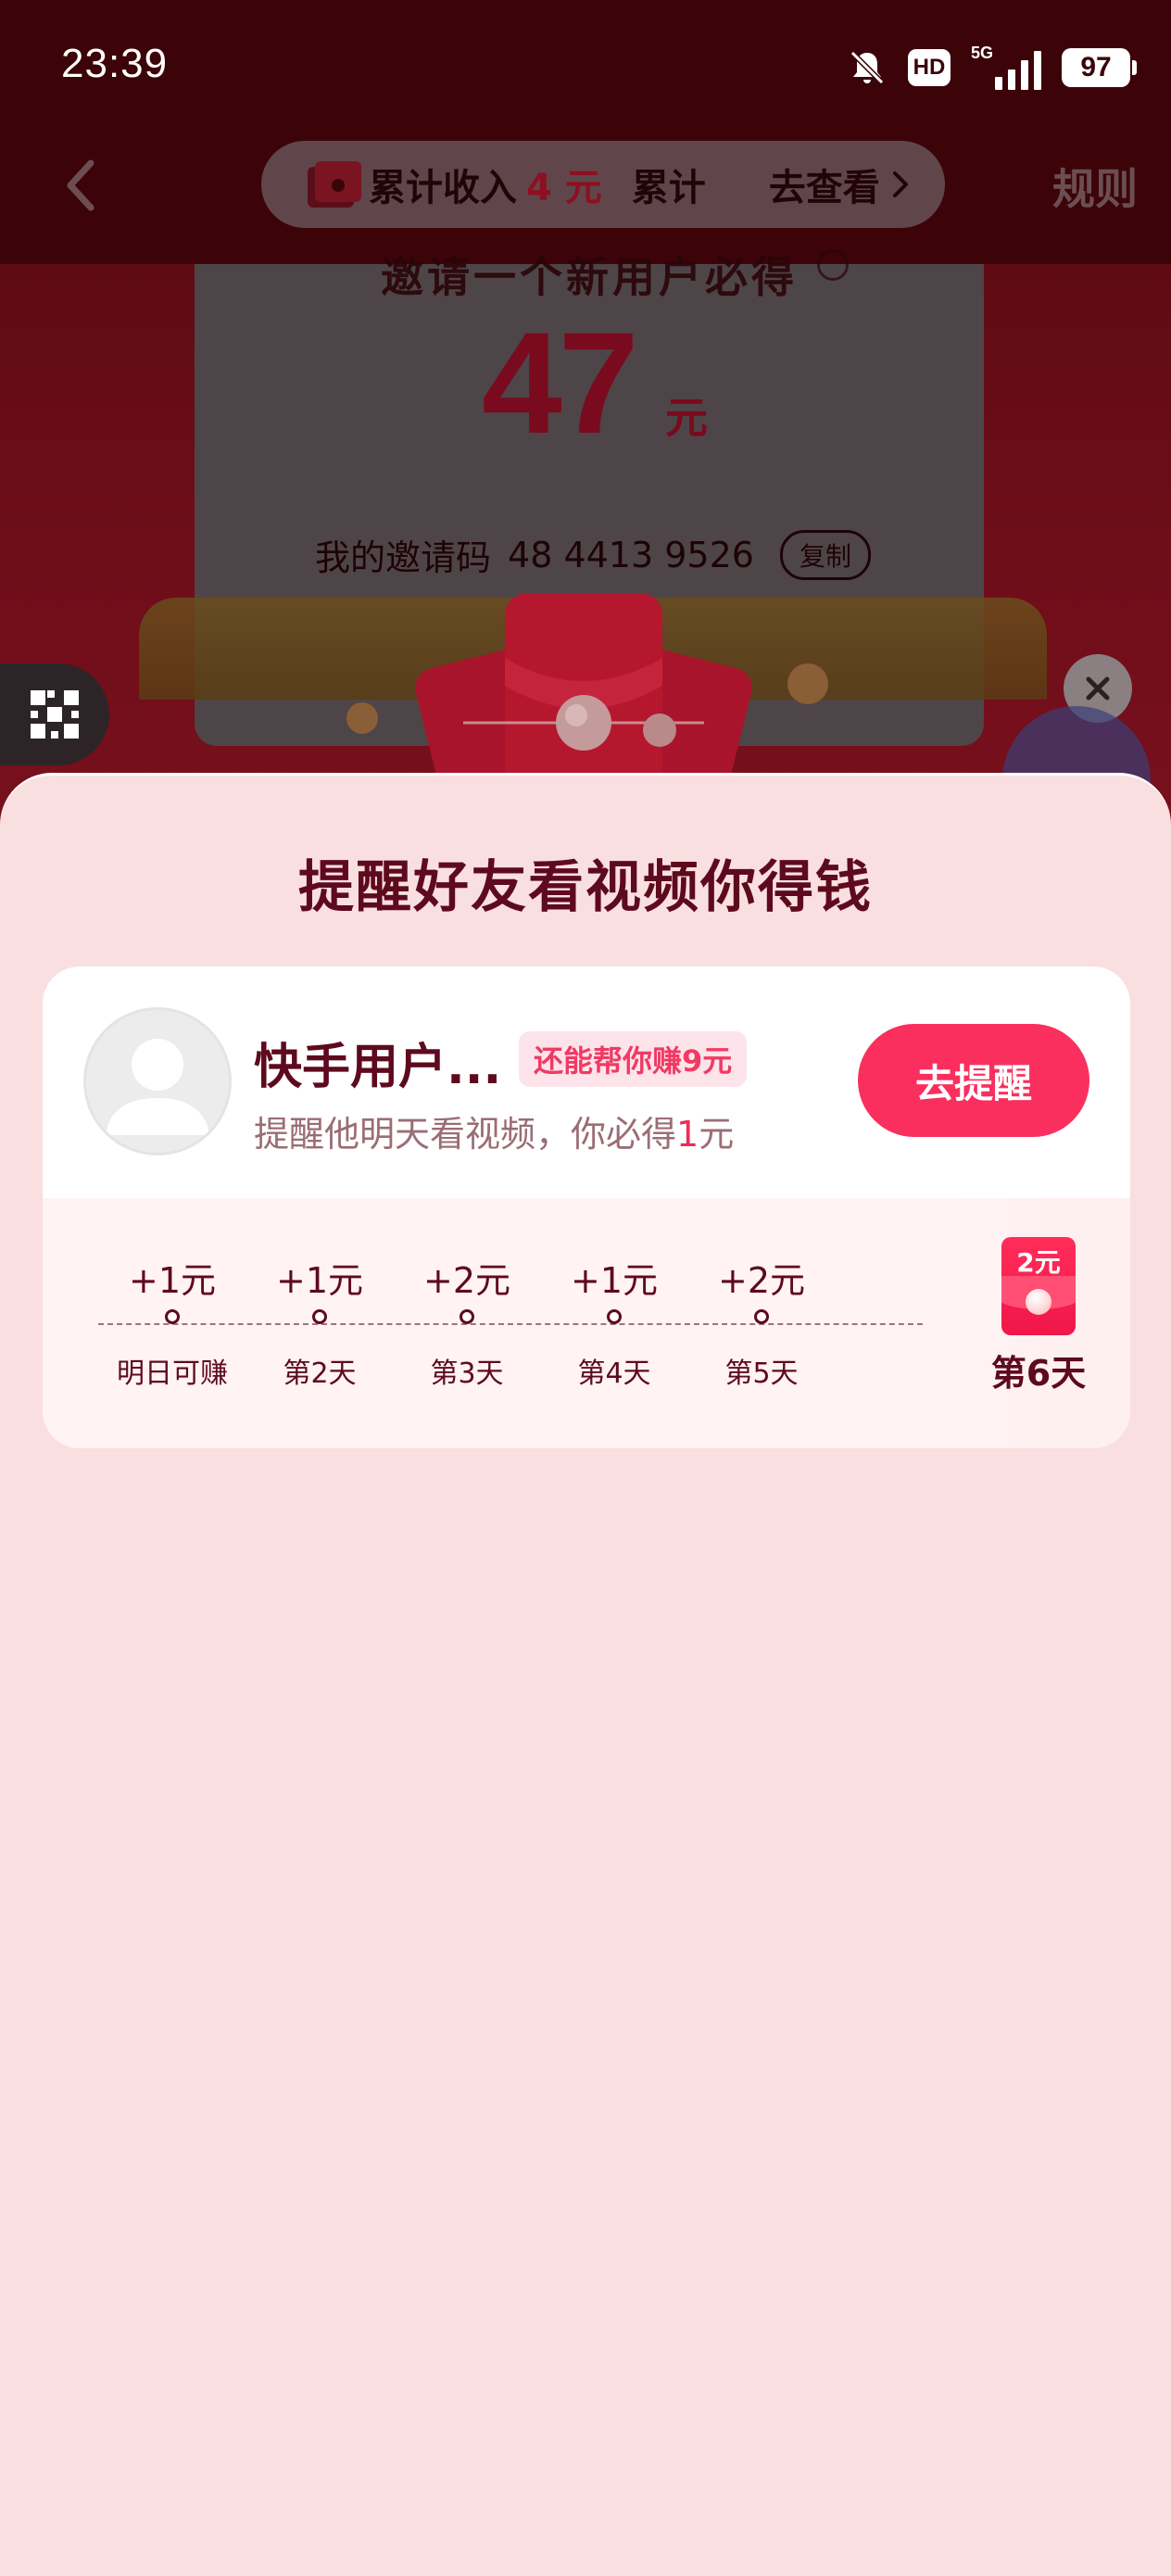 Image resolution: width=1171 pixels, height=2576 pixels. What do you see at coordinates (1038, 1286) in the screenshot?
I see `red-envelope-icon: 2元` at bounding box center [1038, 1286].